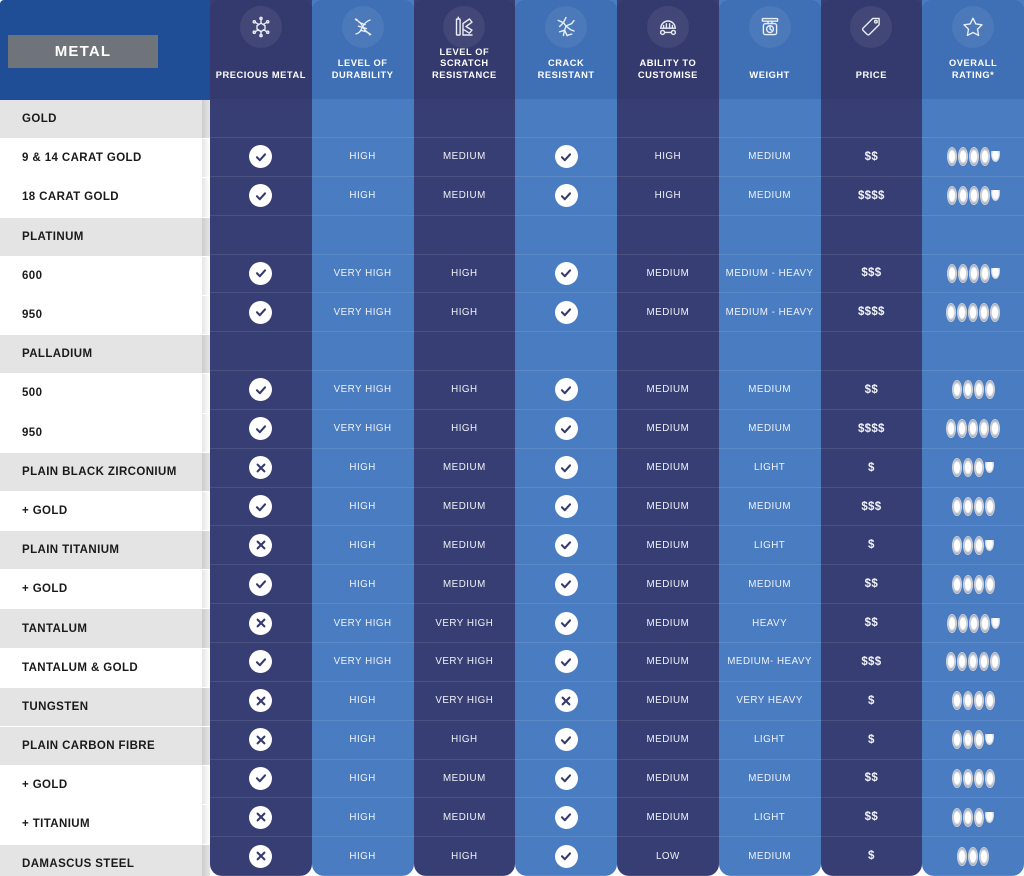  I want to click on metal-ribbon-banner: METAL, so click(83, 51).